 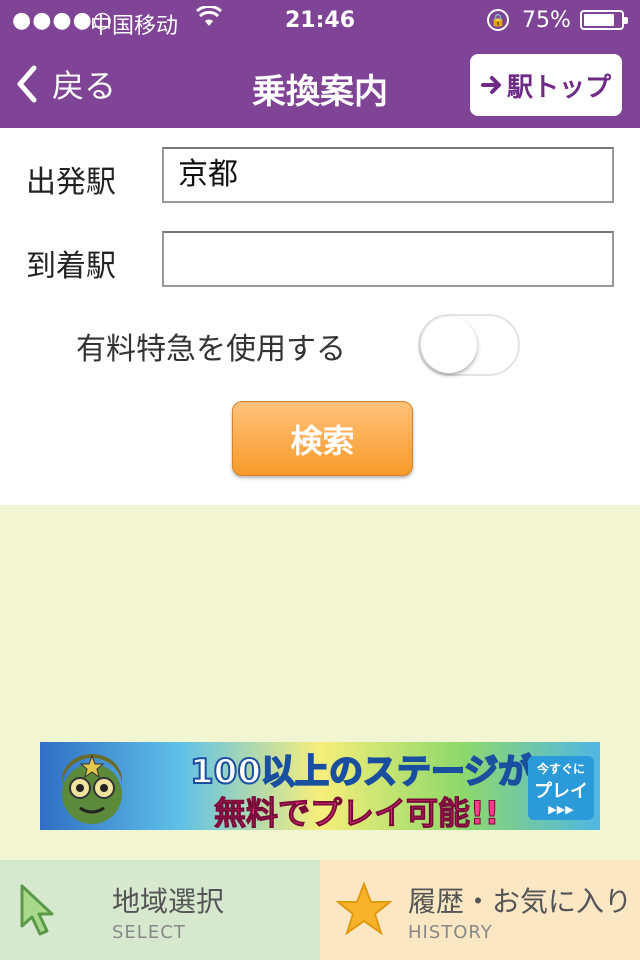 What do you see at coordinates (520, 901) in the screenshot?
I see `tab-history-label: 履歴・お気に入り` at bounding box center [520, 901].